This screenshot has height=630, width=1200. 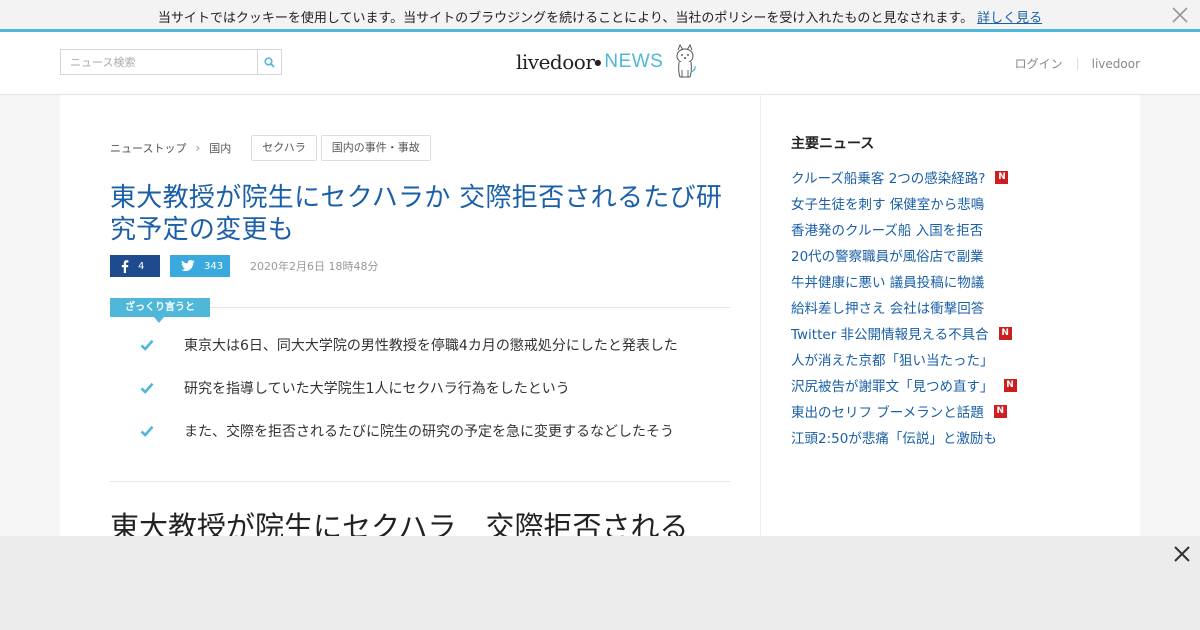 I want to click on news-item: 牛丼健康に悪い 議員投稿に物議, so click(x=904, y=281).